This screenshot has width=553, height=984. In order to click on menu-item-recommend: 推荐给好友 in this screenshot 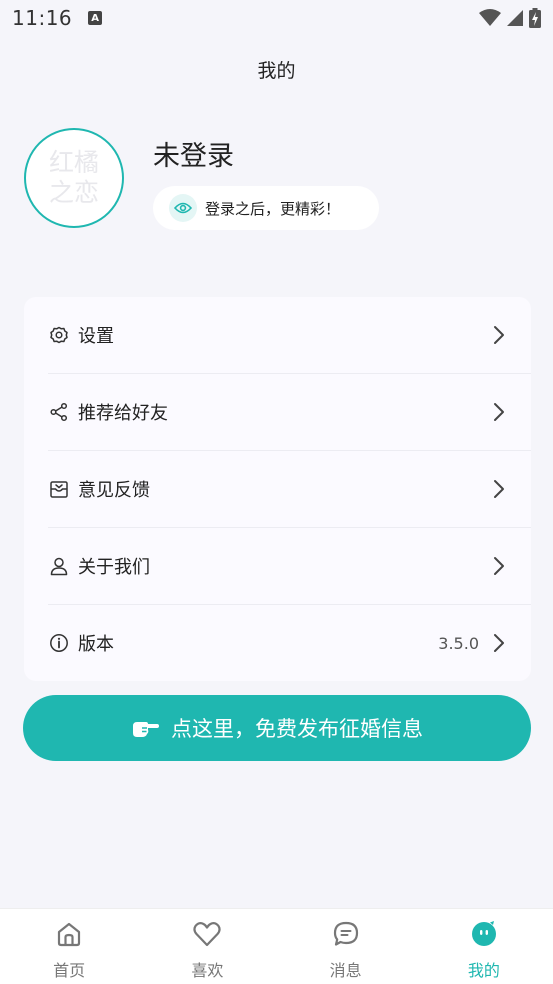, I will do `click(289, 412)`.